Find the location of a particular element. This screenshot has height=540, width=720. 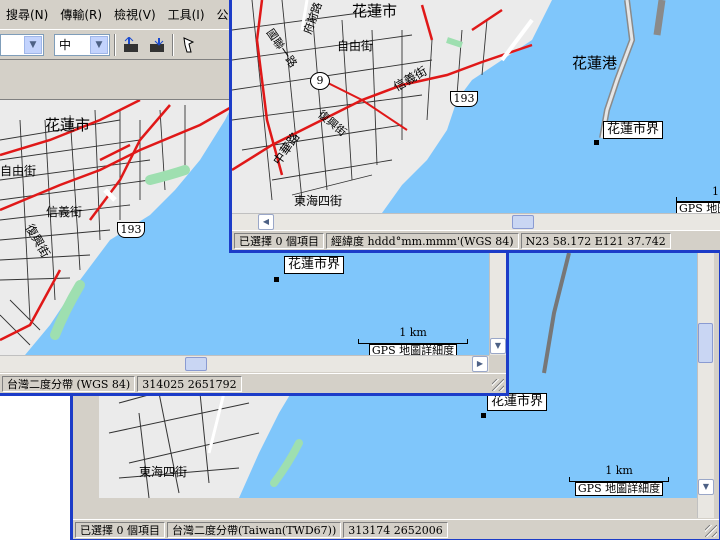

device-upload-icon is located at coordinates (131, 44).